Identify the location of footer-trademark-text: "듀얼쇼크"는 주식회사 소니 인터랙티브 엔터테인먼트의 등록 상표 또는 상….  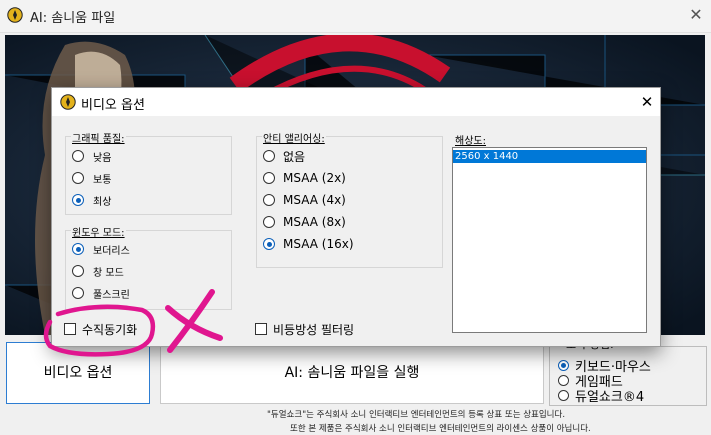
(416, 415).